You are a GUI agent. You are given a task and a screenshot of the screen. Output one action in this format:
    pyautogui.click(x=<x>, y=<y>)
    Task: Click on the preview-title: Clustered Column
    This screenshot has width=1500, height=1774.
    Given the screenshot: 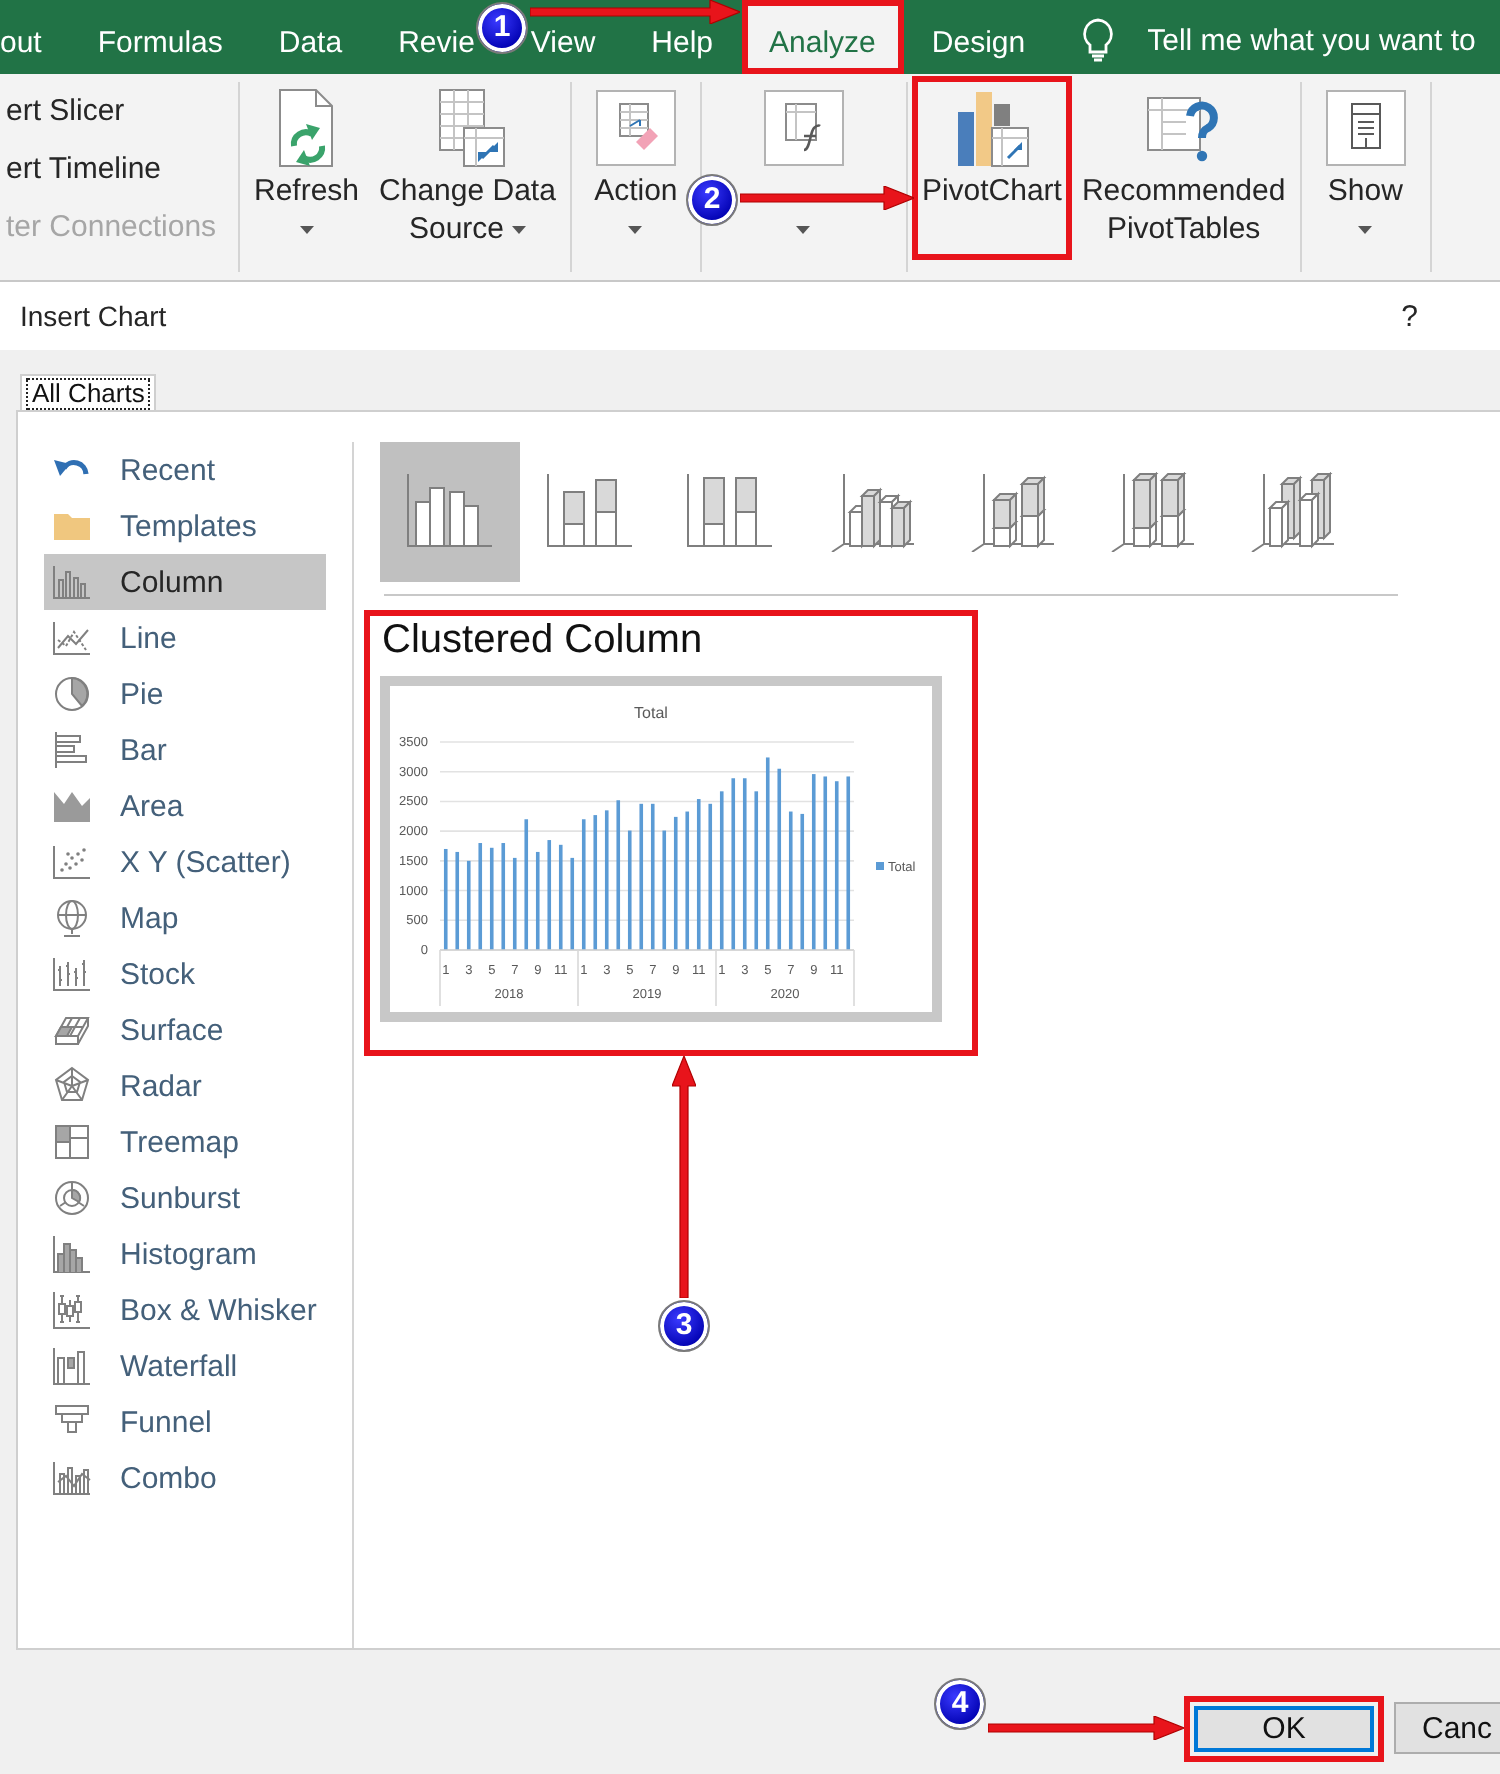 What is the action you would take?
    pyautogui.click(x=542, y=640)
    